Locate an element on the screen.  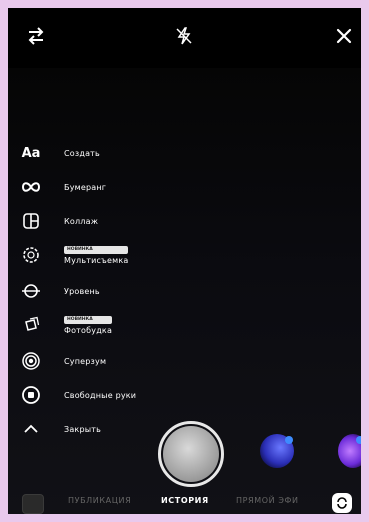
top-bar is located at coordinates (184, 34).